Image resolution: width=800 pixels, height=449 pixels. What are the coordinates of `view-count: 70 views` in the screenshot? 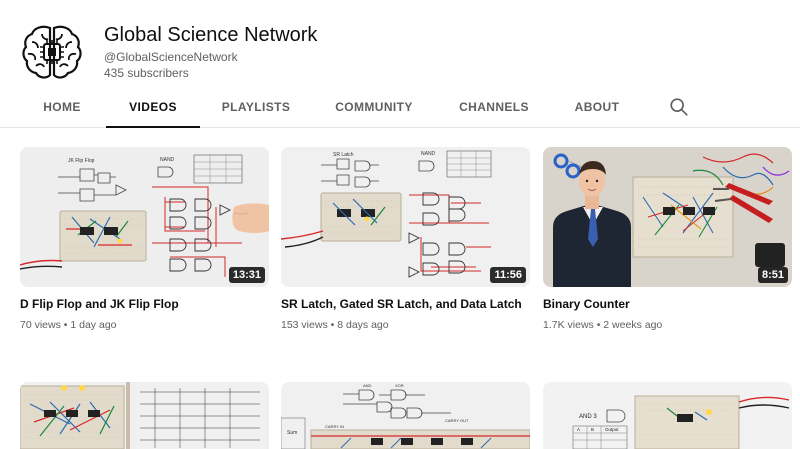 It's located at (40, 325).